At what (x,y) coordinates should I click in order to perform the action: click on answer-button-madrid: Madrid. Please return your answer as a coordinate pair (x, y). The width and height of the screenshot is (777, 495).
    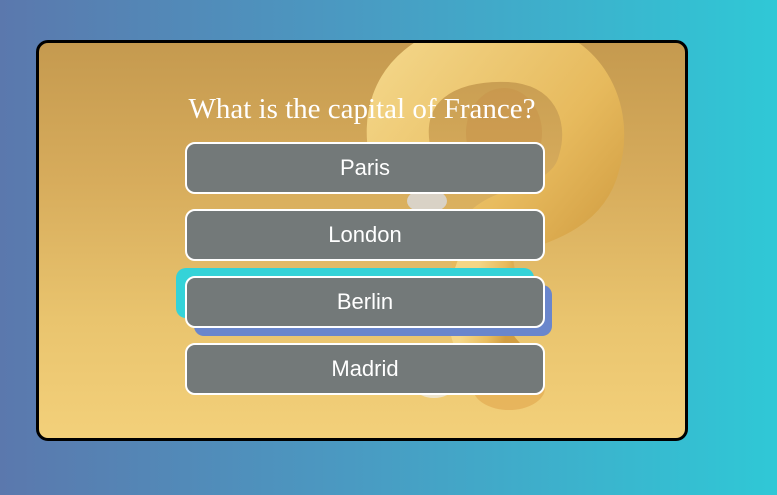
    Looking at the image, I should click on (365, 369).